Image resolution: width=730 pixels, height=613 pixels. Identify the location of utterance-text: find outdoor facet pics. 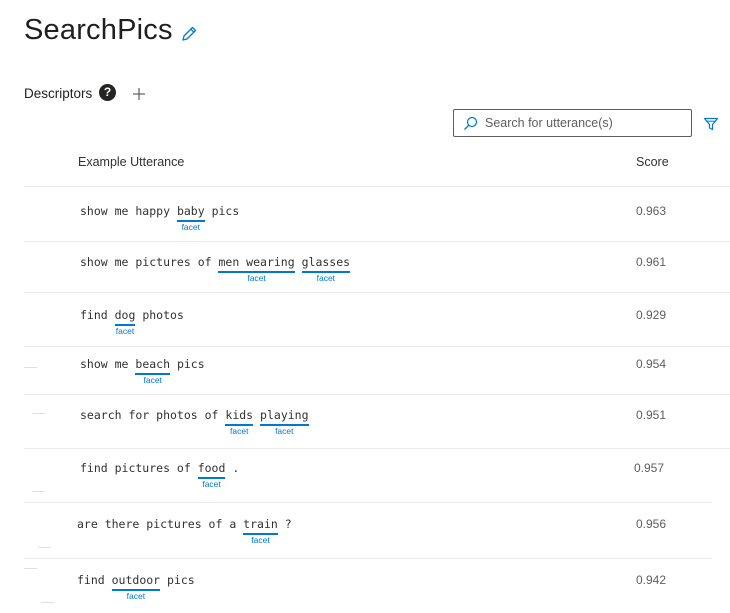
(136, 587).